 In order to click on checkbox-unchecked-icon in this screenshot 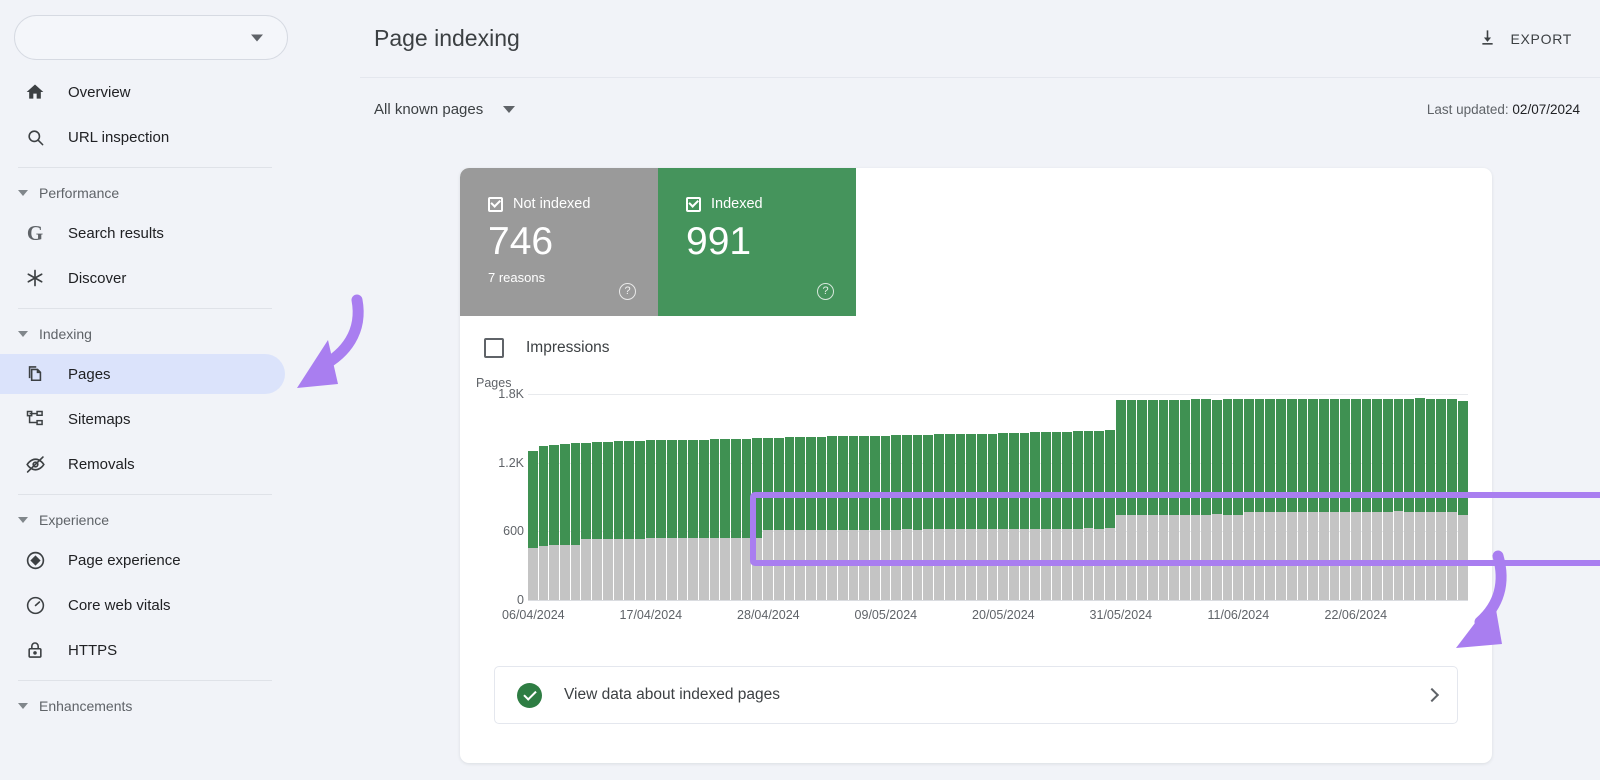, I will do `click(494, 348)`.